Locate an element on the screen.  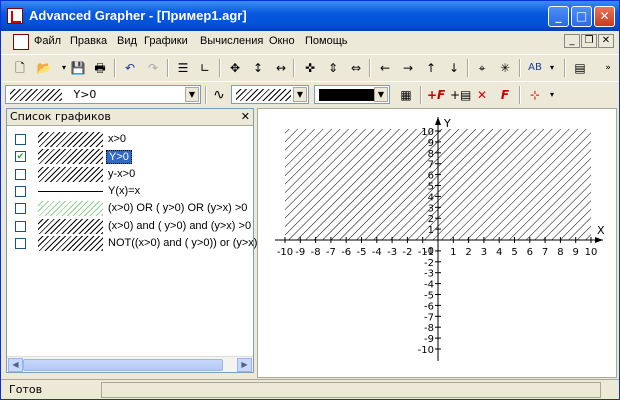
menu-view: Вид is located at coordinates (127, 41).